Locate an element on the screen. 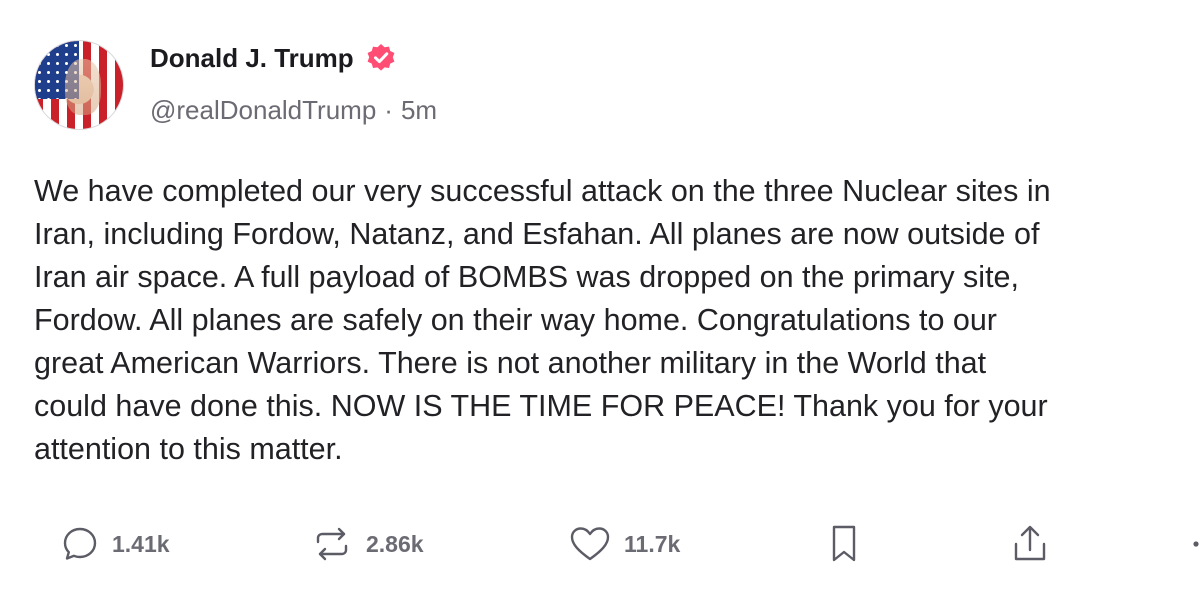 The width and height of the screenshot is (1200, 600). author-meta-row: @realDonaldTrump · 5m is located at coordinates (293, 110).